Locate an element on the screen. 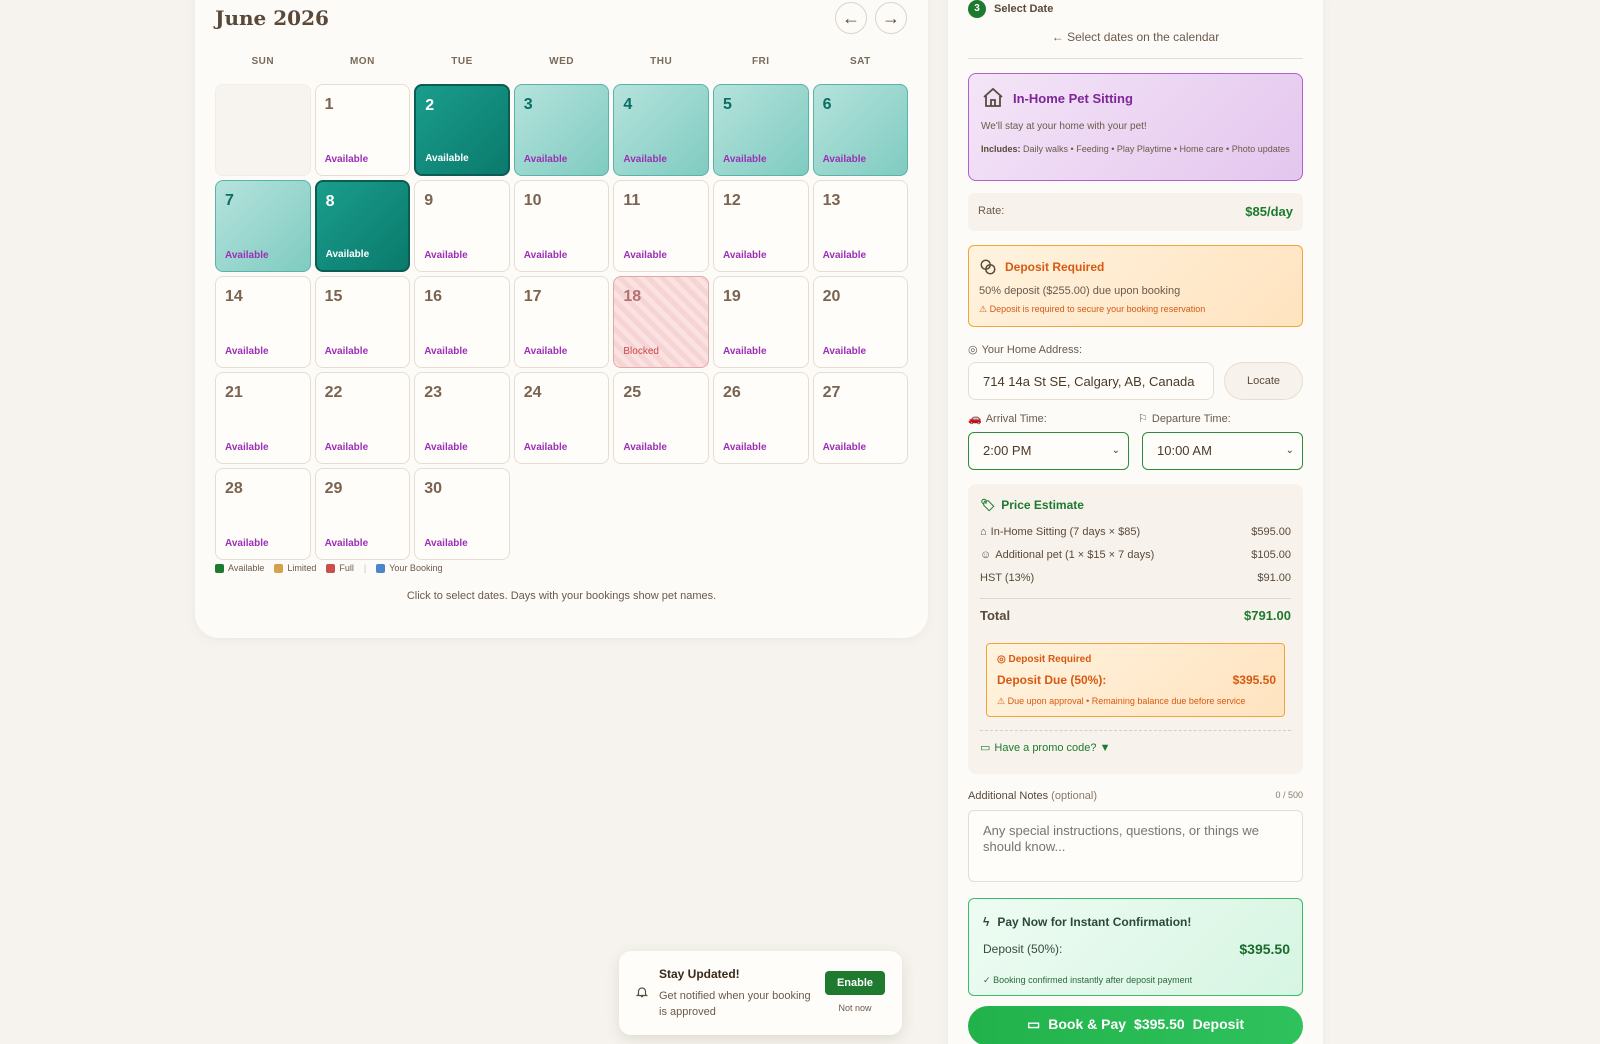 This screenshot has height=1044, width=1600. chevron-down-icon: ⌄ is located at coordinates (1289, 450).